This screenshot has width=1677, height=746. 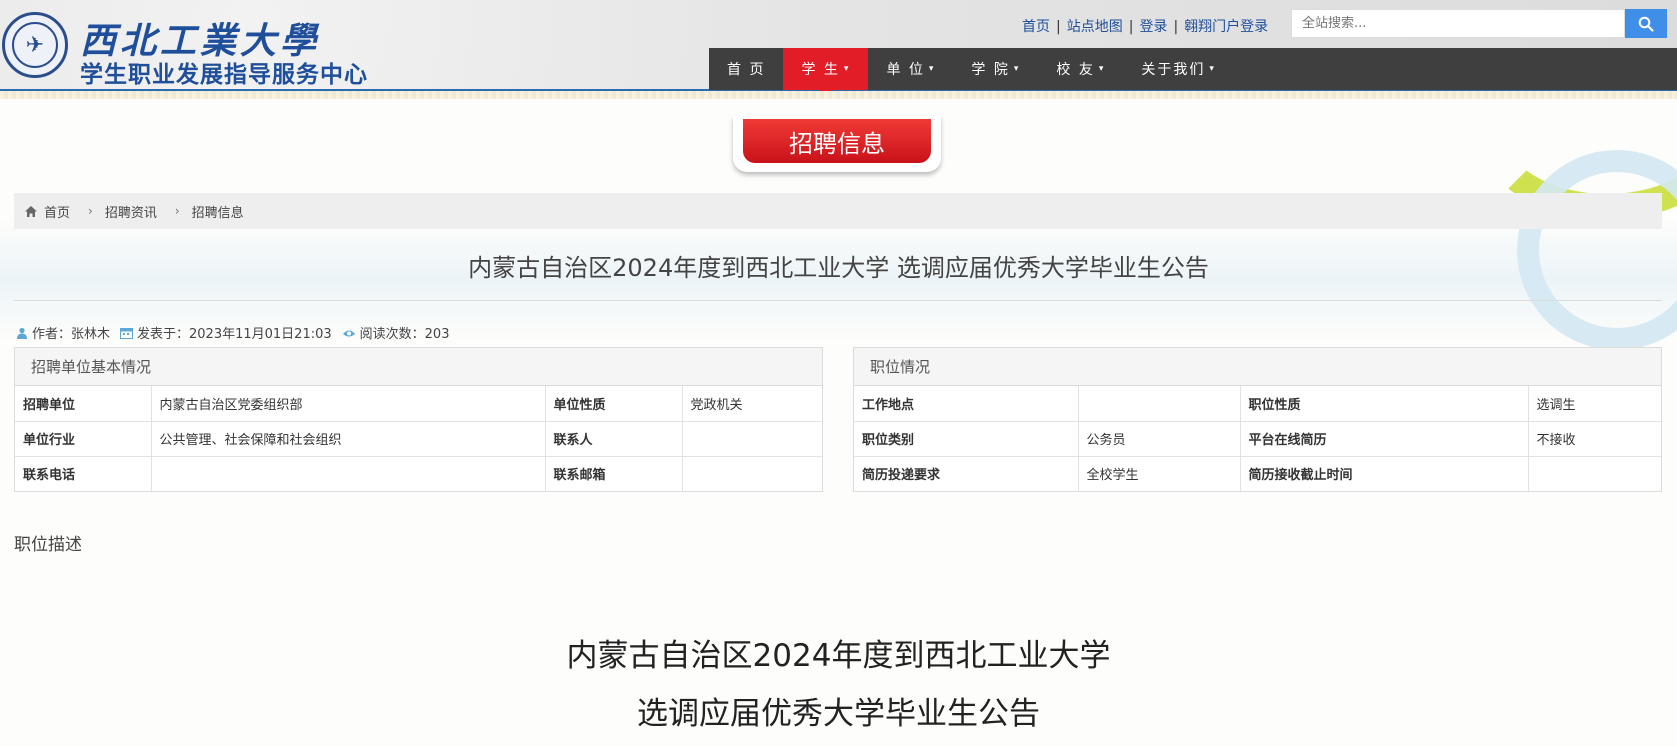 I want to click on view-count: 阅读次数：203, so click(x=404, y=334).